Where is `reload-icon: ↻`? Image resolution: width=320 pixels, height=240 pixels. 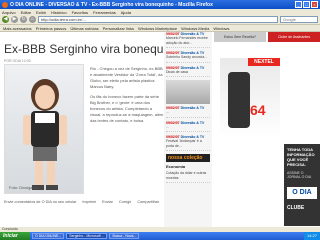
reload-icon: ↻ is located at coordinates (23, 19).